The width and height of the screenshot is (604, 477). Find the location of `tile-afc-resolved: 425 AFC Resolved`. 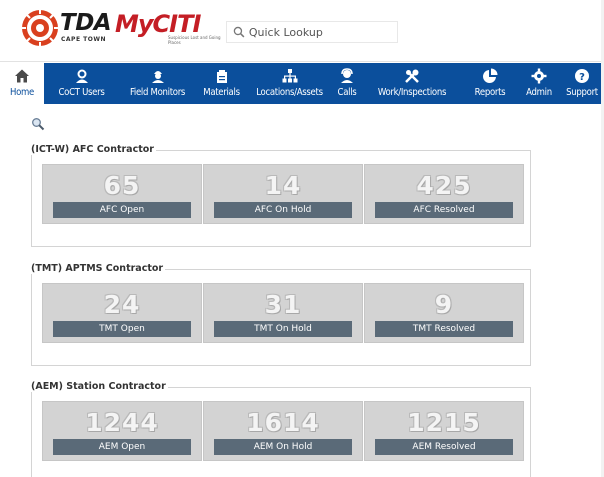

tile-afc-resolved: 425 AFC Resolved is located at coordinates (444, 194).